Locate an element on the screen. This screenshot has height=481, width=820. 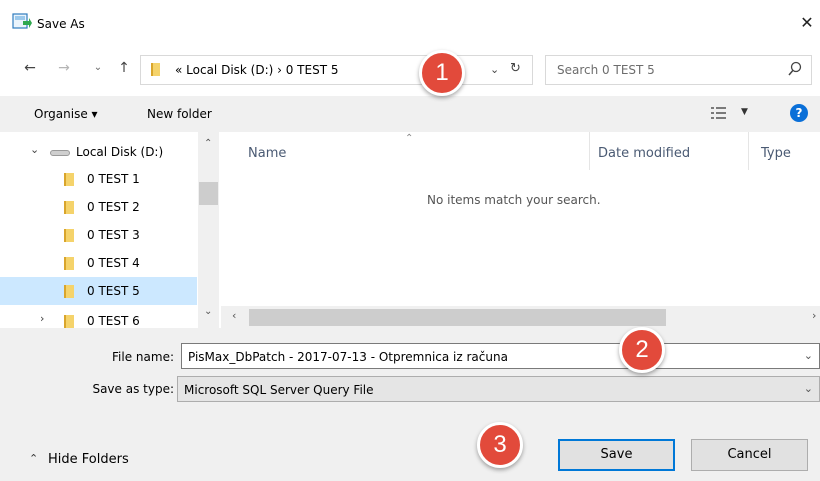
empty-folder-message: No items match your search. is located at coordinates (514, 200).